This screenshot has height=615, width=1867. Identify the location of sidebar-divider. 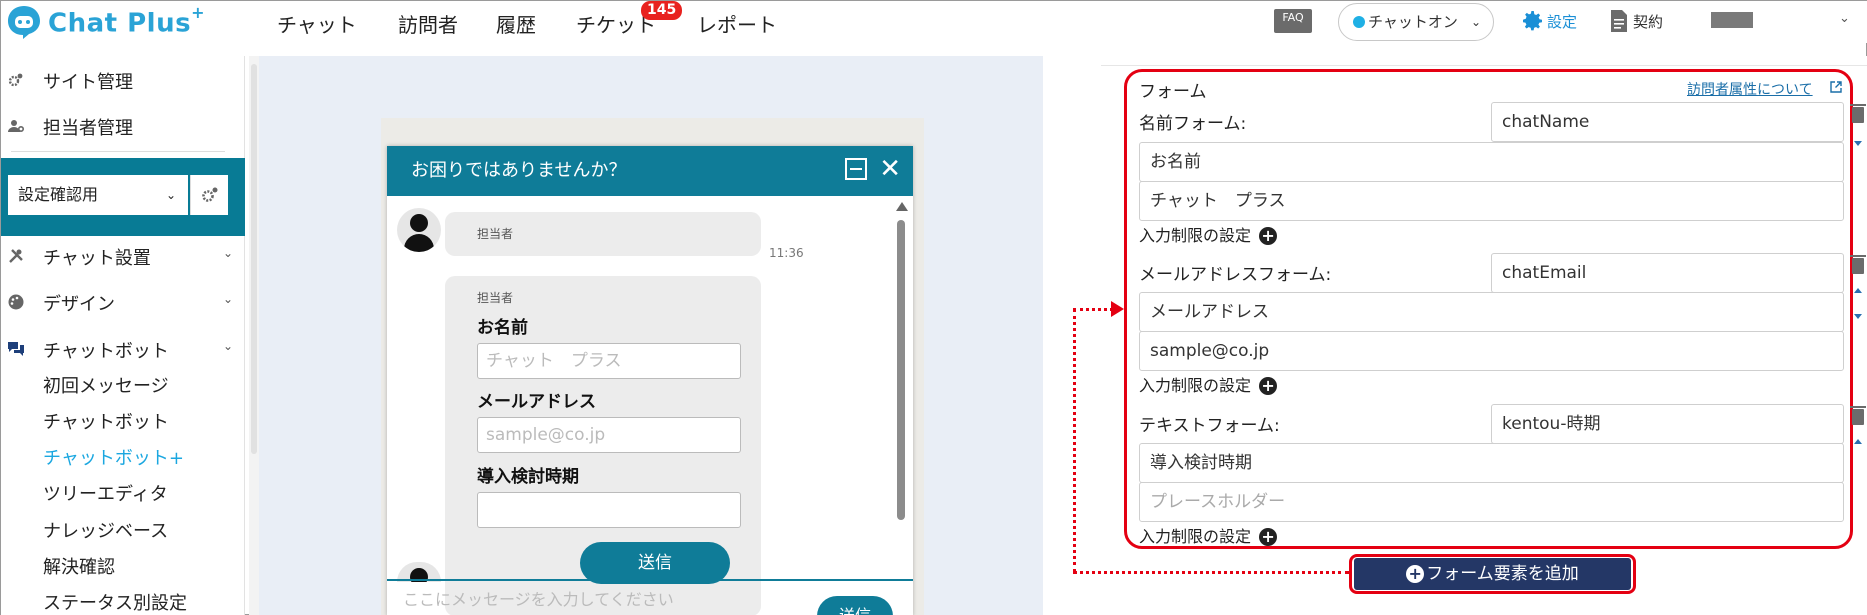
(118, 151).